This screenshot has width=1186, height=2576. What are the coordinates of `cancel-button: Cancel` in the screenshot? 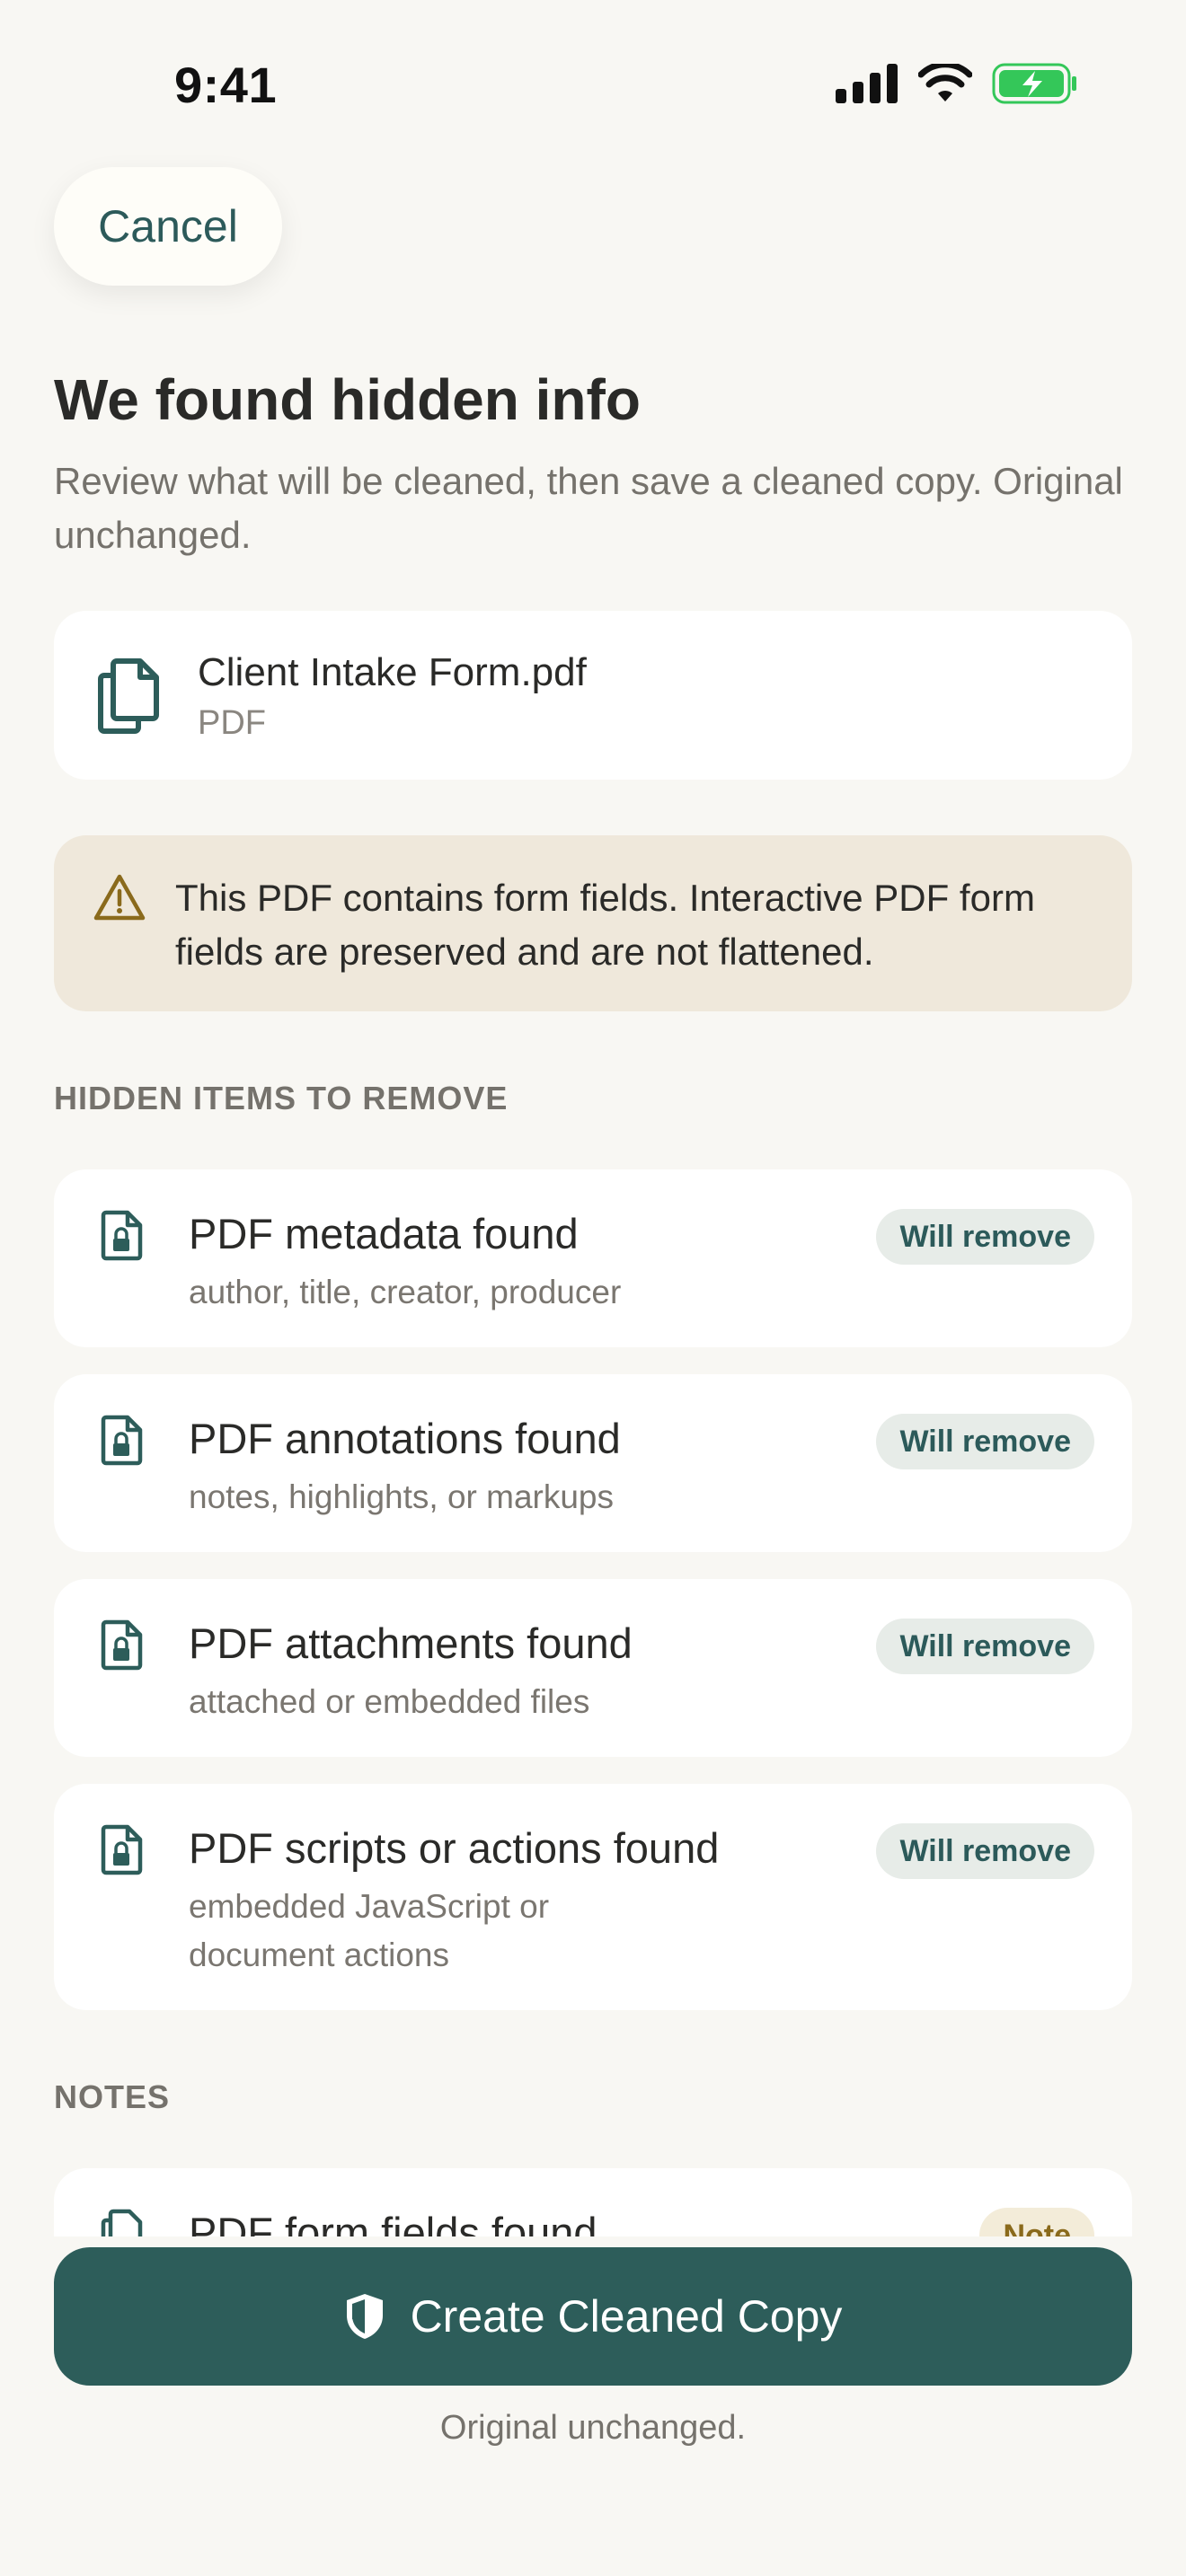 It's located at (168, 226).